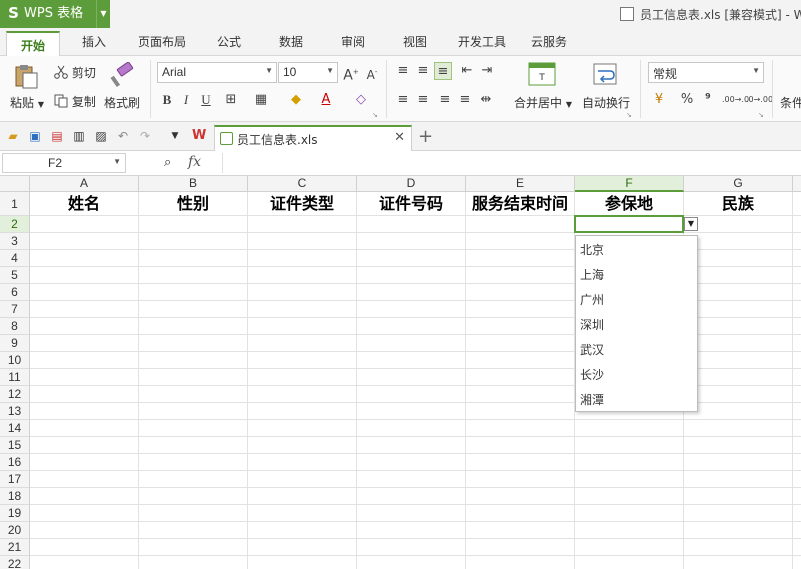 This screenshot has width=801, height=569. What do you see at coordinates (549, 41) in the screenshot?
I see `tab-cloud-service: 云服务` at bounding box center [549, 41].